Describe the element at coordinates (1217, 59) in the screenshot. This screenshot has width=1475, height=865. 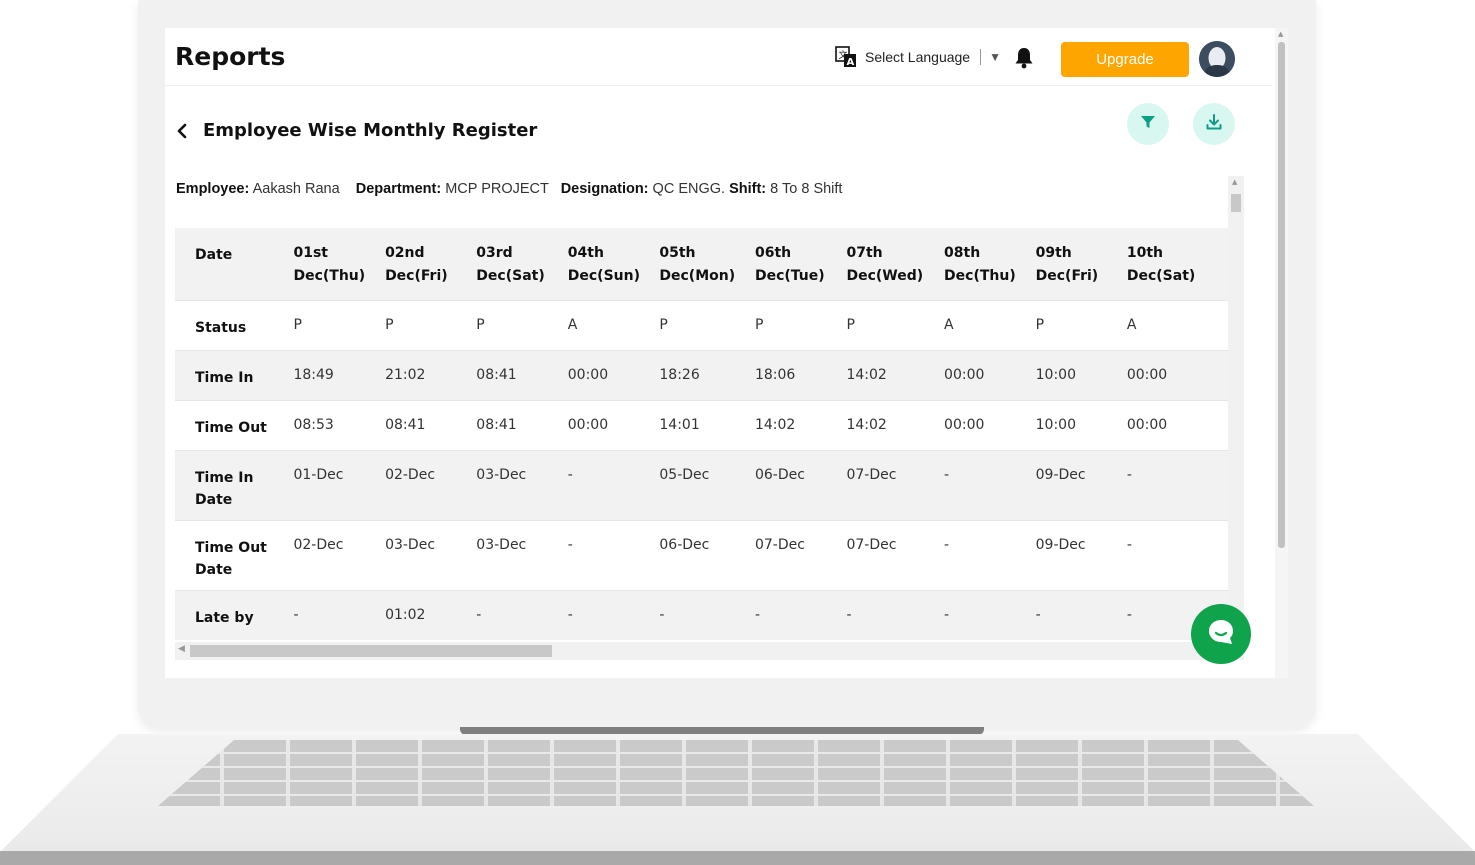
I see `avatar` at that location.